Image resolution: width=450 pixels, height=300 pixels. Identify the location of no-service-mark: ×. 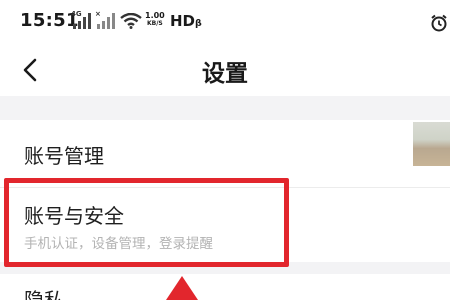
(98, 14).